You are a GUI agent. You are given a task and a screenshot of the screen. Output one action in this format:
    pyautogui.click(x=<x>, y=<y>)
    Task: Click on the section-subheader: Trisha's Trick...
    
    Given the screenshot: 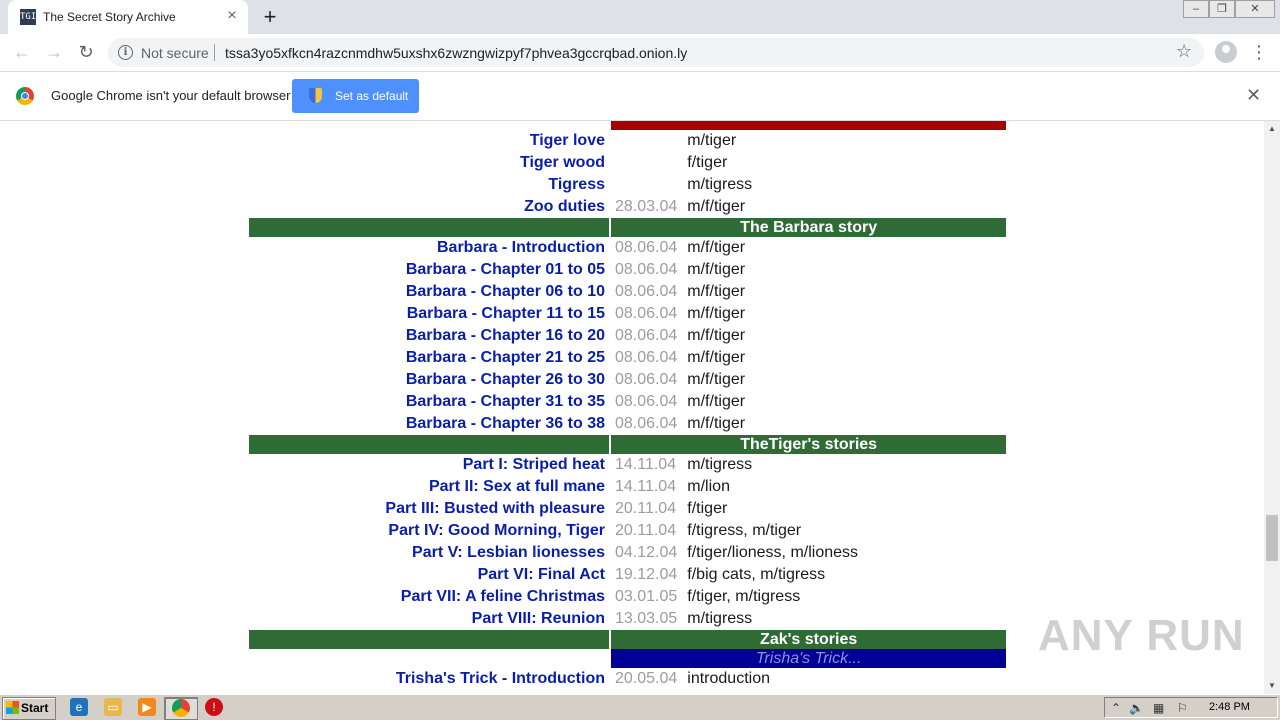 What is the action you would take?
    pyautogui.click(x=809, y=658)
    